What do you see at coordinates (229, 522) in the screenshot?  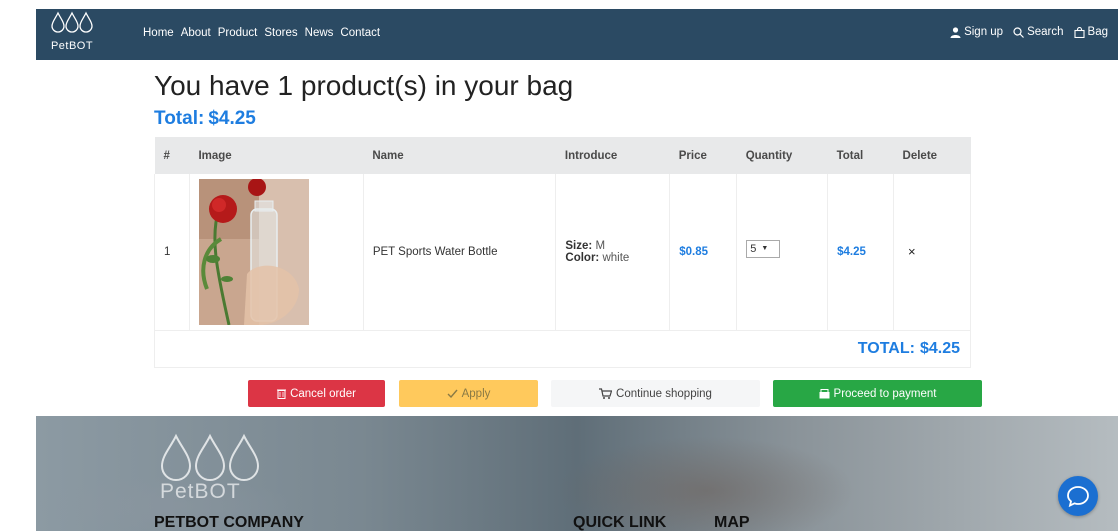 I see `footer-company-heading: PETBOT COMPANY` at bounding box center [229, 522].